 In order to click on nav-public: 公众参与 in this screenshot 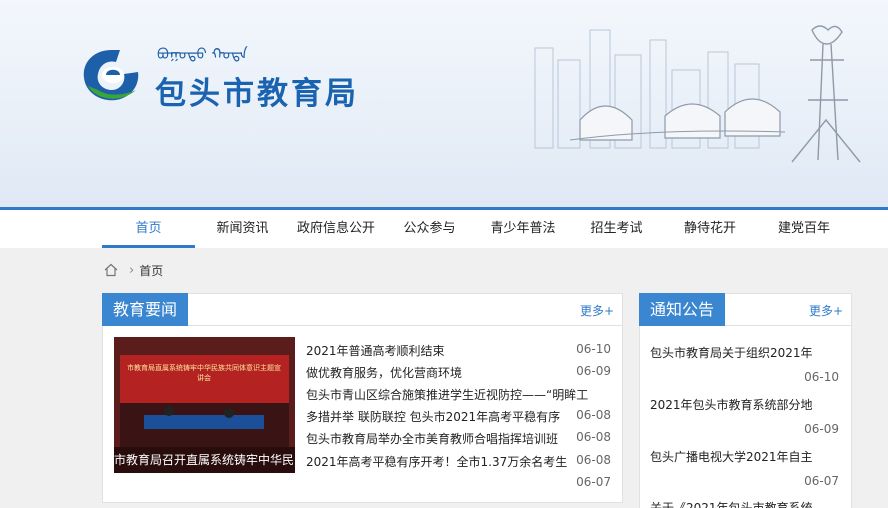, I will do `click(429, 229)`.